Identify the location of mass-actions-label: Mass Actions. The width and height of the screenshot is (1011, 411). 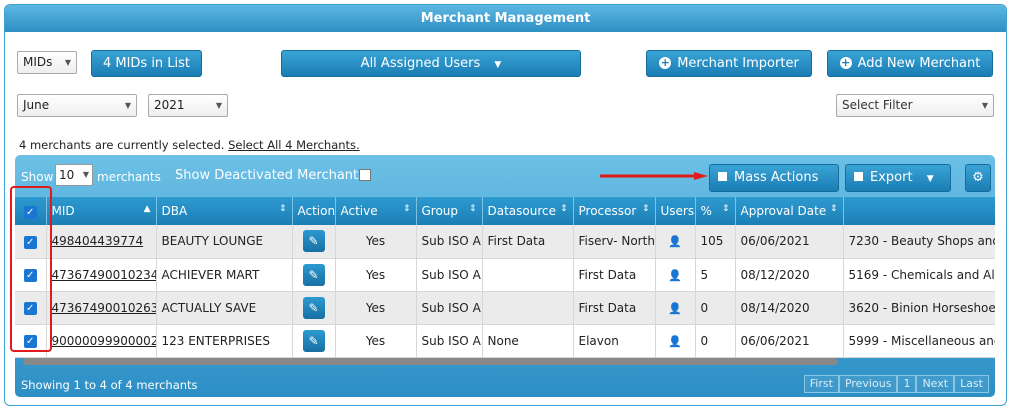
(776, 177).